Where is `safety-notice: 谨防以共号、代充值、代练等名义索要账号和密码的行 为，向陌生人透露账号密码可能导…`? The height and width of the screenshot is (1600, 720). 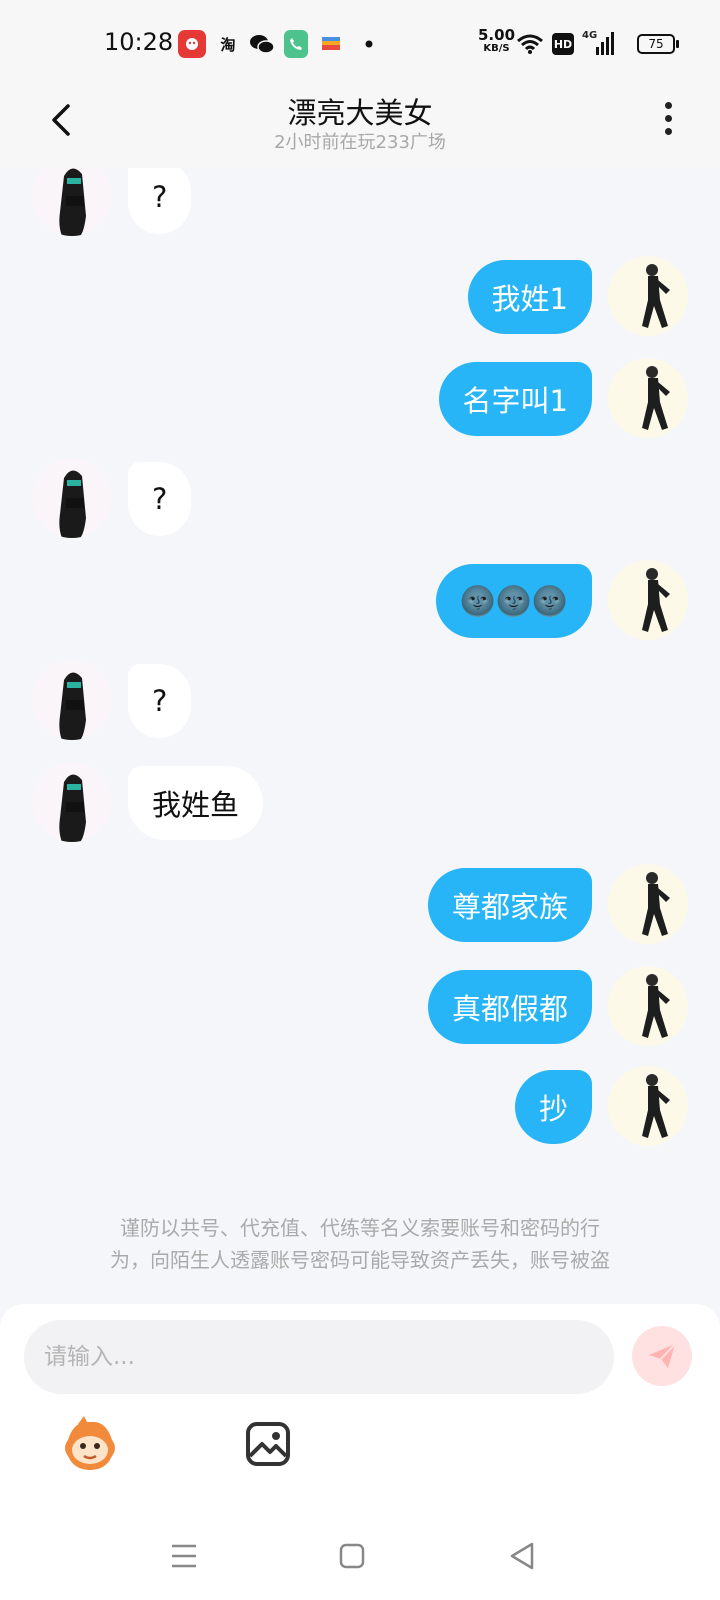 safety-notice: 谨防以共号、代充值、代练等名义索要账号和密码的行 为，向陌生人透露账号密码可能导… is located at coordinates (360, 1244).